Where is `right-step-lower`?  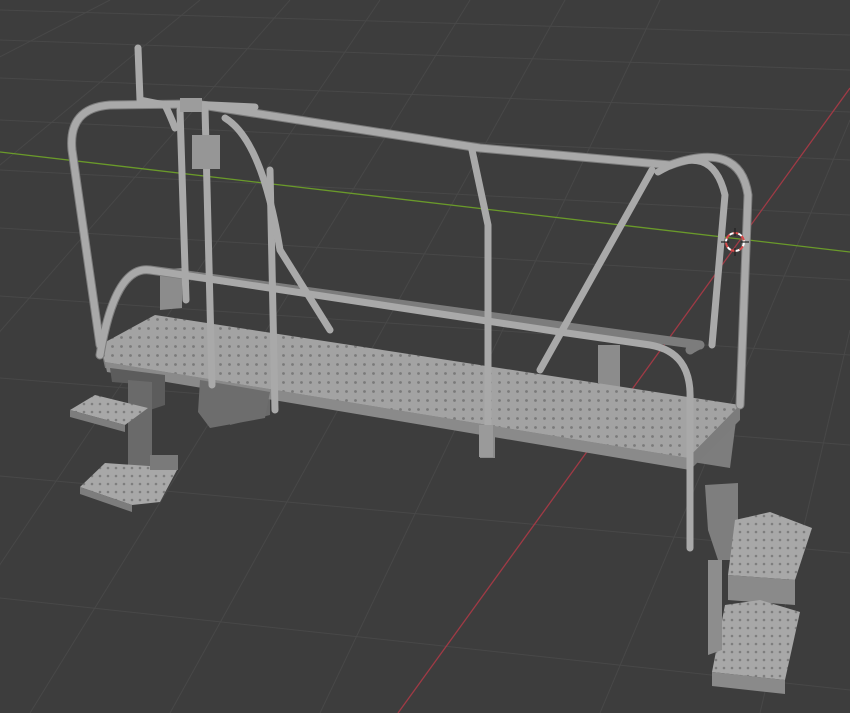 right-step-lower is located at coordinates (756, 640).